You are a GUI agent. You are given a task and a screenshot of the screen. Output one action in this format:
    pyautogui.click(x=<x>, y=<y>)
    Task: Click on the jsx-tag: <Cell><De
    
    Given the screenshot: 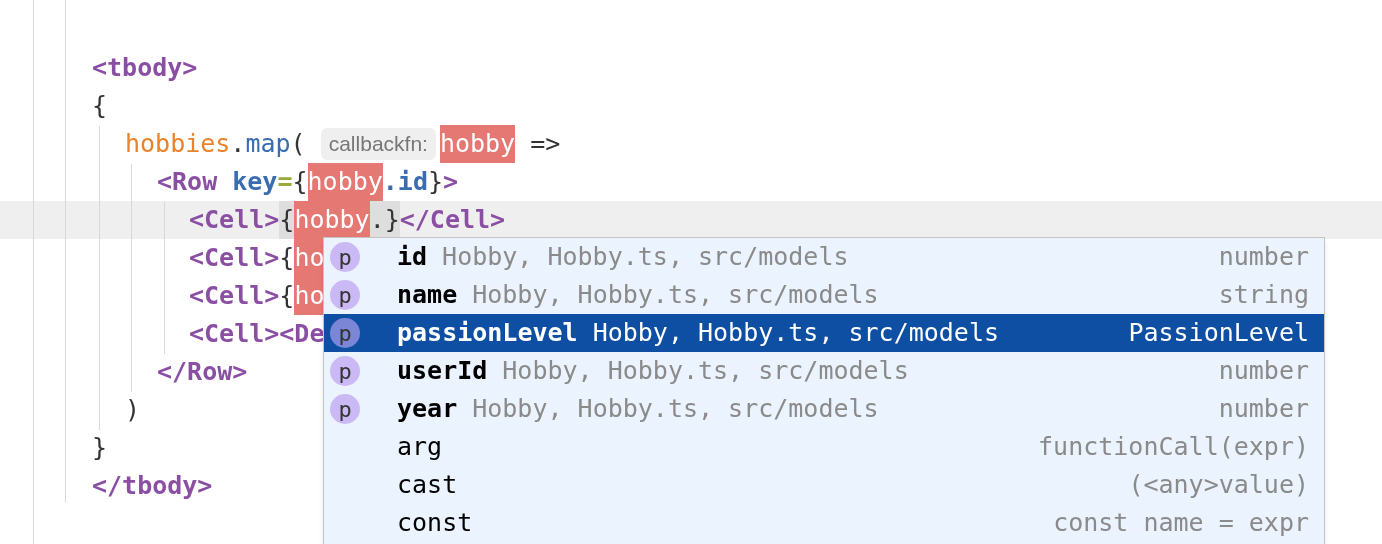 What is the action you would take?
    pyautogui.click(x=257, y=334)
    